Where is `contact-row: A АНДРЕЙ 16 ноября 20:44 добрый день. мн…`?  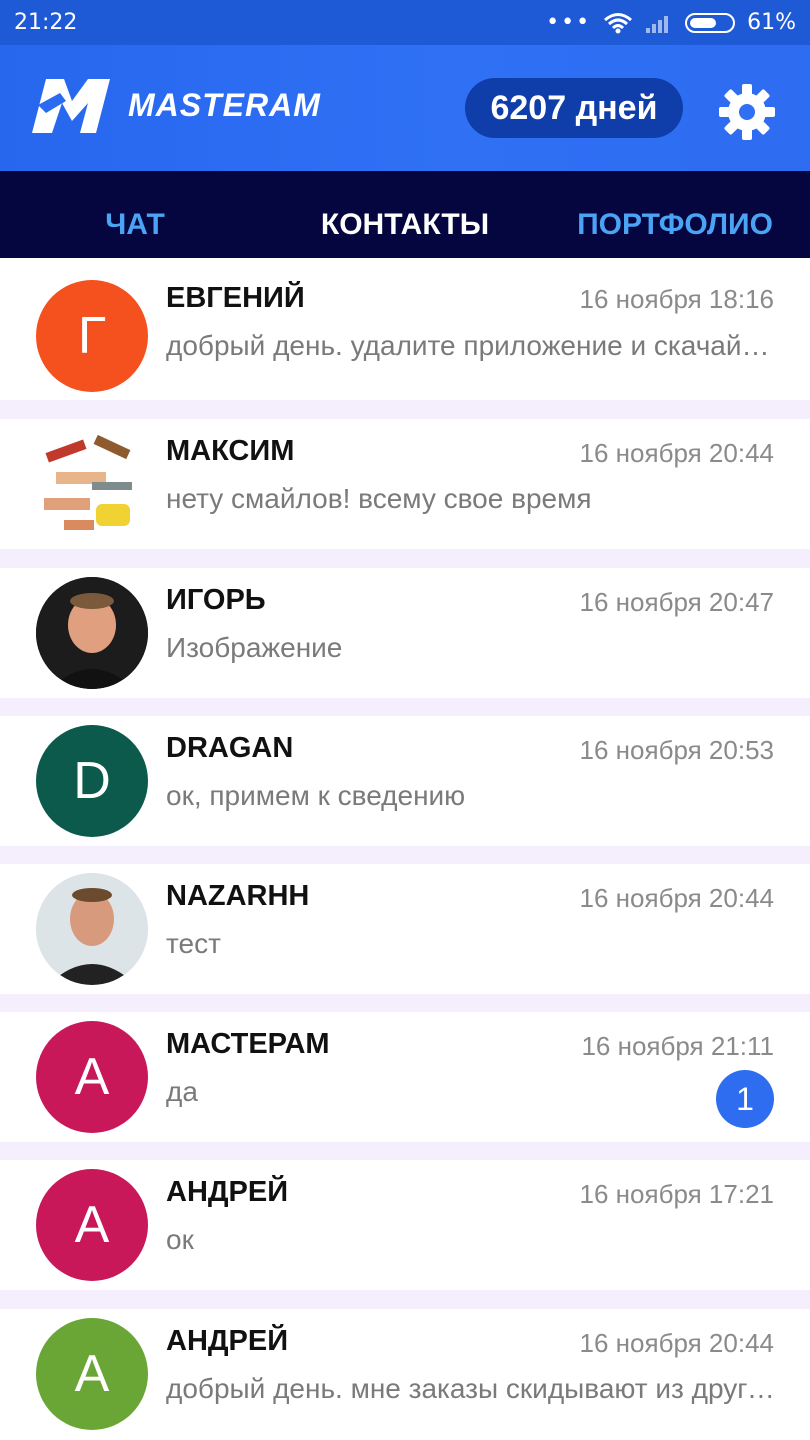
contact-row: A АНДРЕЙ 16 ноября 20:44 добрый день. мн… is located at coordinates (405, 1374).